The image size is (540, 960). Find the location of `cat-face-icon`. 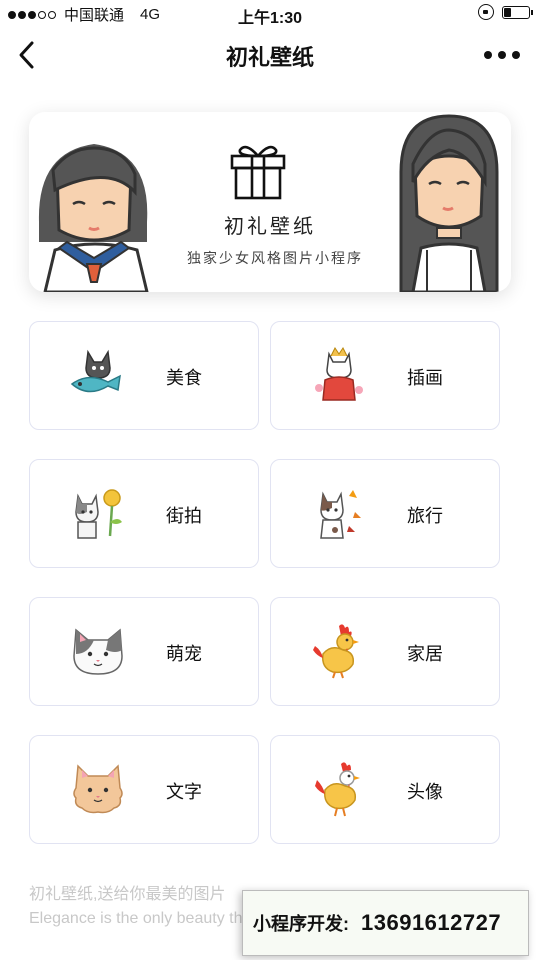

cat-face-icon is located at coordinates (98, 651).